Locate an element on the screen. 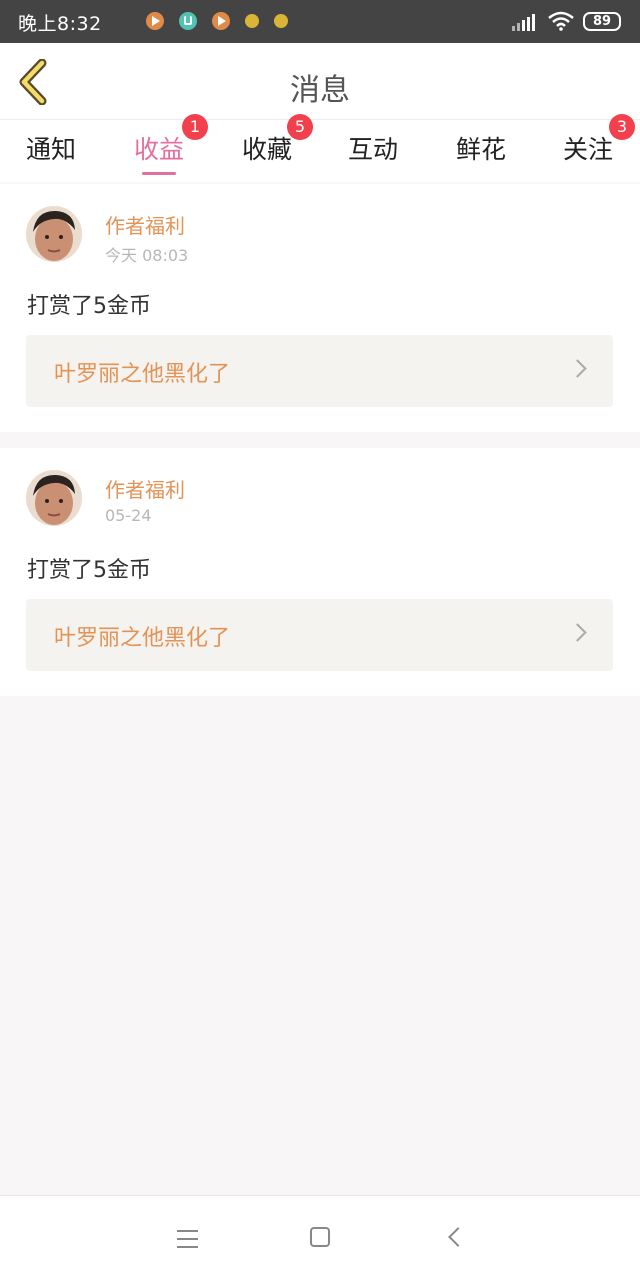  chat-app-icon is located at coordinates (188, 21).